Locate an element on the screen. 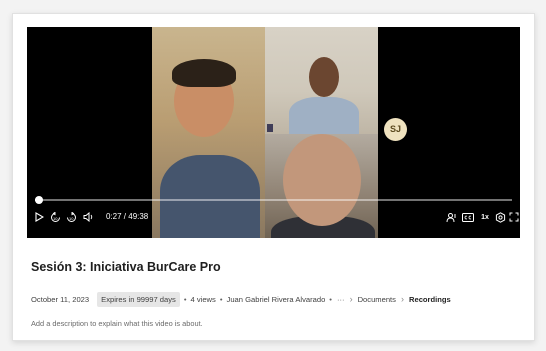  participant-avatar: SJ is located at coordinates (395, 129).